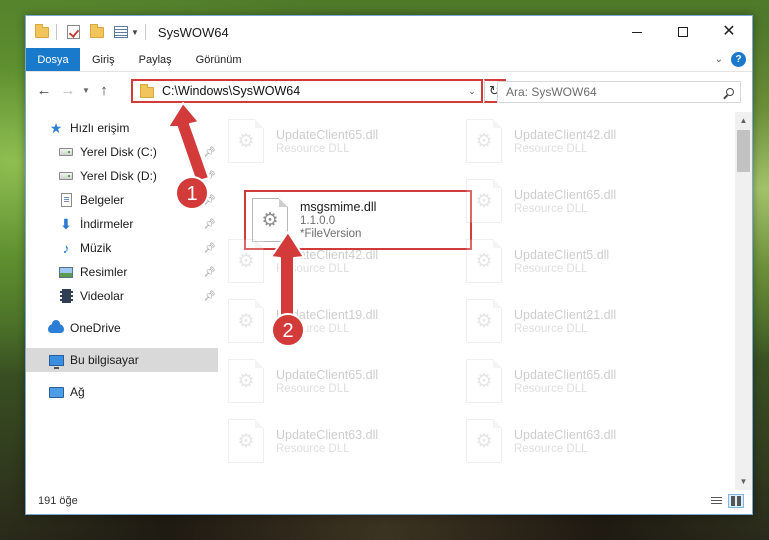 The image size is (769, 540). What do you see at coordinates (122, 392) in the screenshot?
I see `sidebar-item-network: Ağ` at bounding box center [122, 392].